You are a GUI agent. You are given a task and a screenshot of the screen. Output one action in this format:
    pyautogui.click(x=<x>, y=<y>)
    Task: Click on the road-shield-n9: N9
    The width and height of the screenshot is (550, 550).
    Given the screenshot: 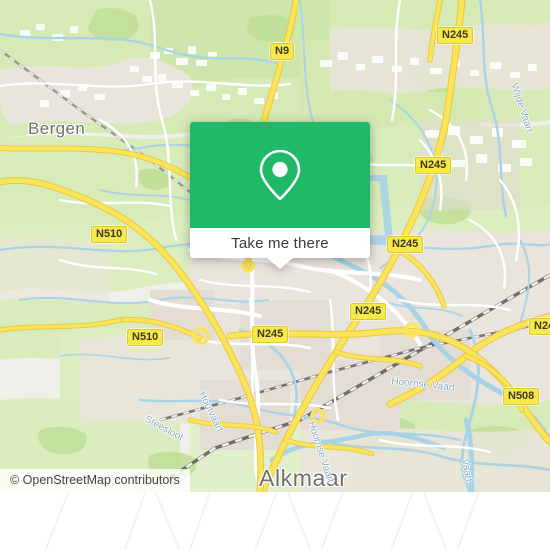 What is the action you would take?
    pyautogui.click(x=282, y=51)
    